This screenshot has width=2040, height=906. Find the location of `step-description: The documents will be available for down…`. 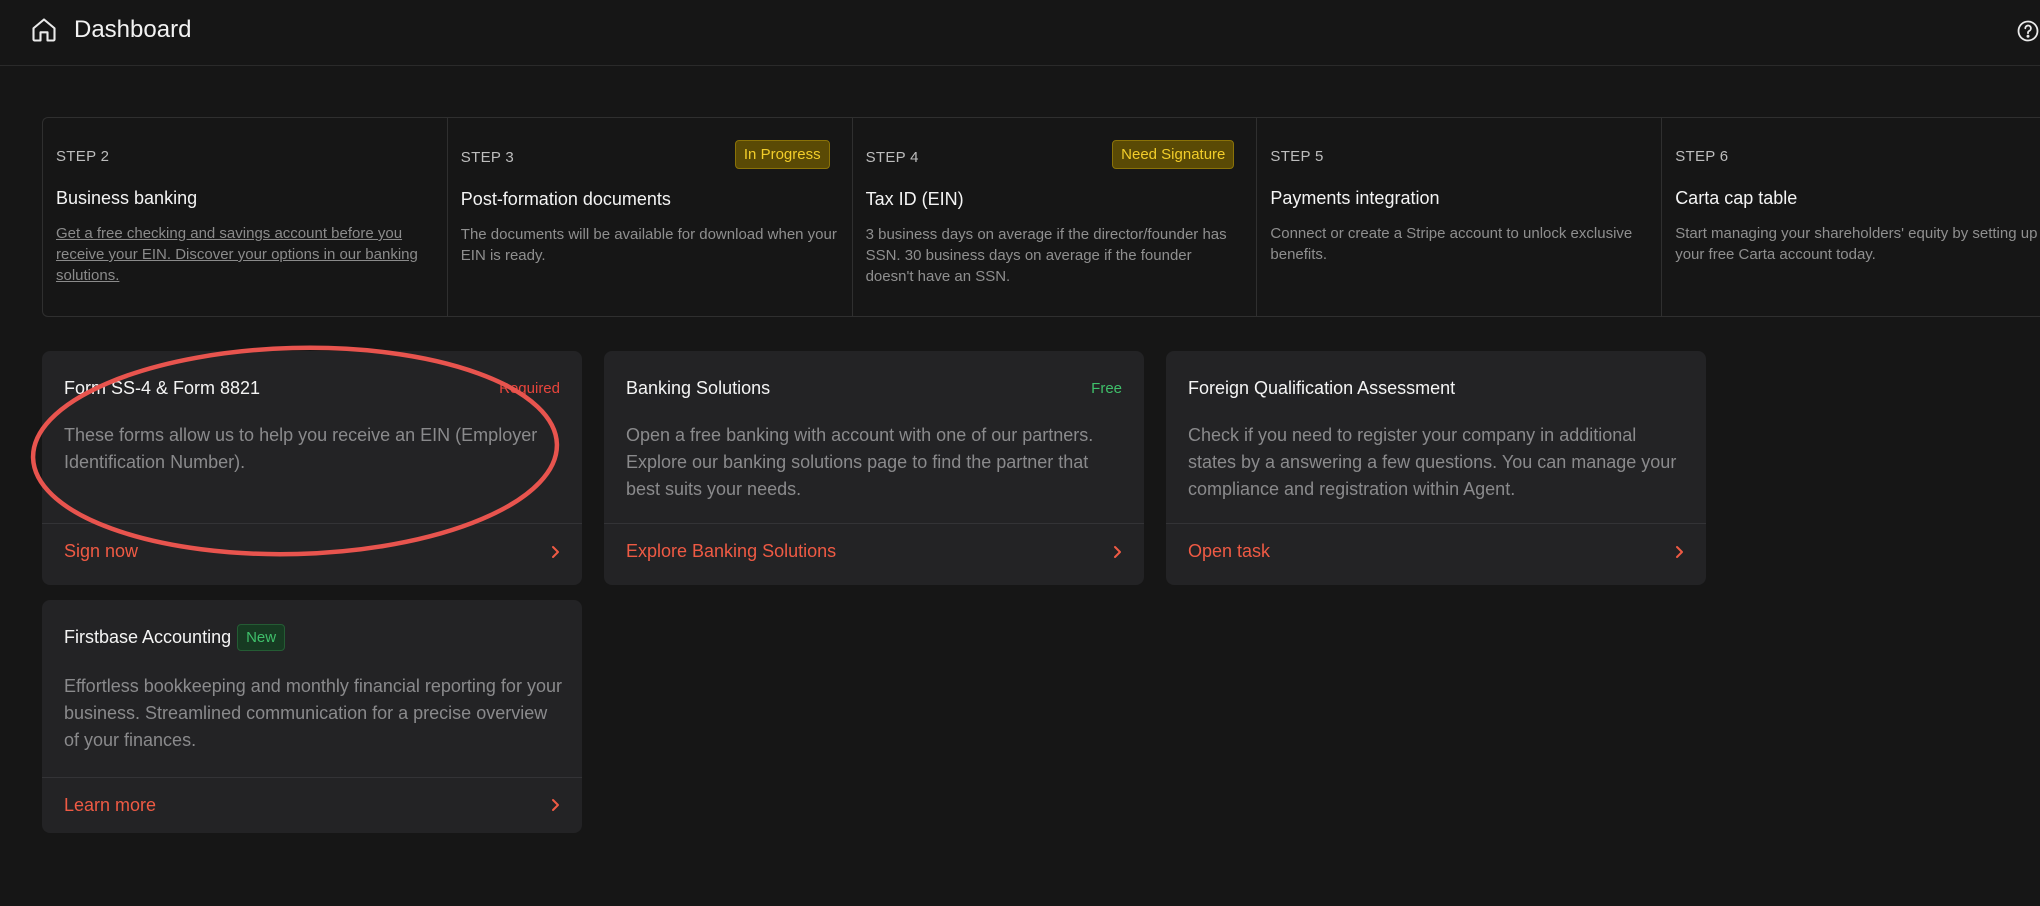

step-description: The documents will be available for down… is located at coordinates (648, 245).